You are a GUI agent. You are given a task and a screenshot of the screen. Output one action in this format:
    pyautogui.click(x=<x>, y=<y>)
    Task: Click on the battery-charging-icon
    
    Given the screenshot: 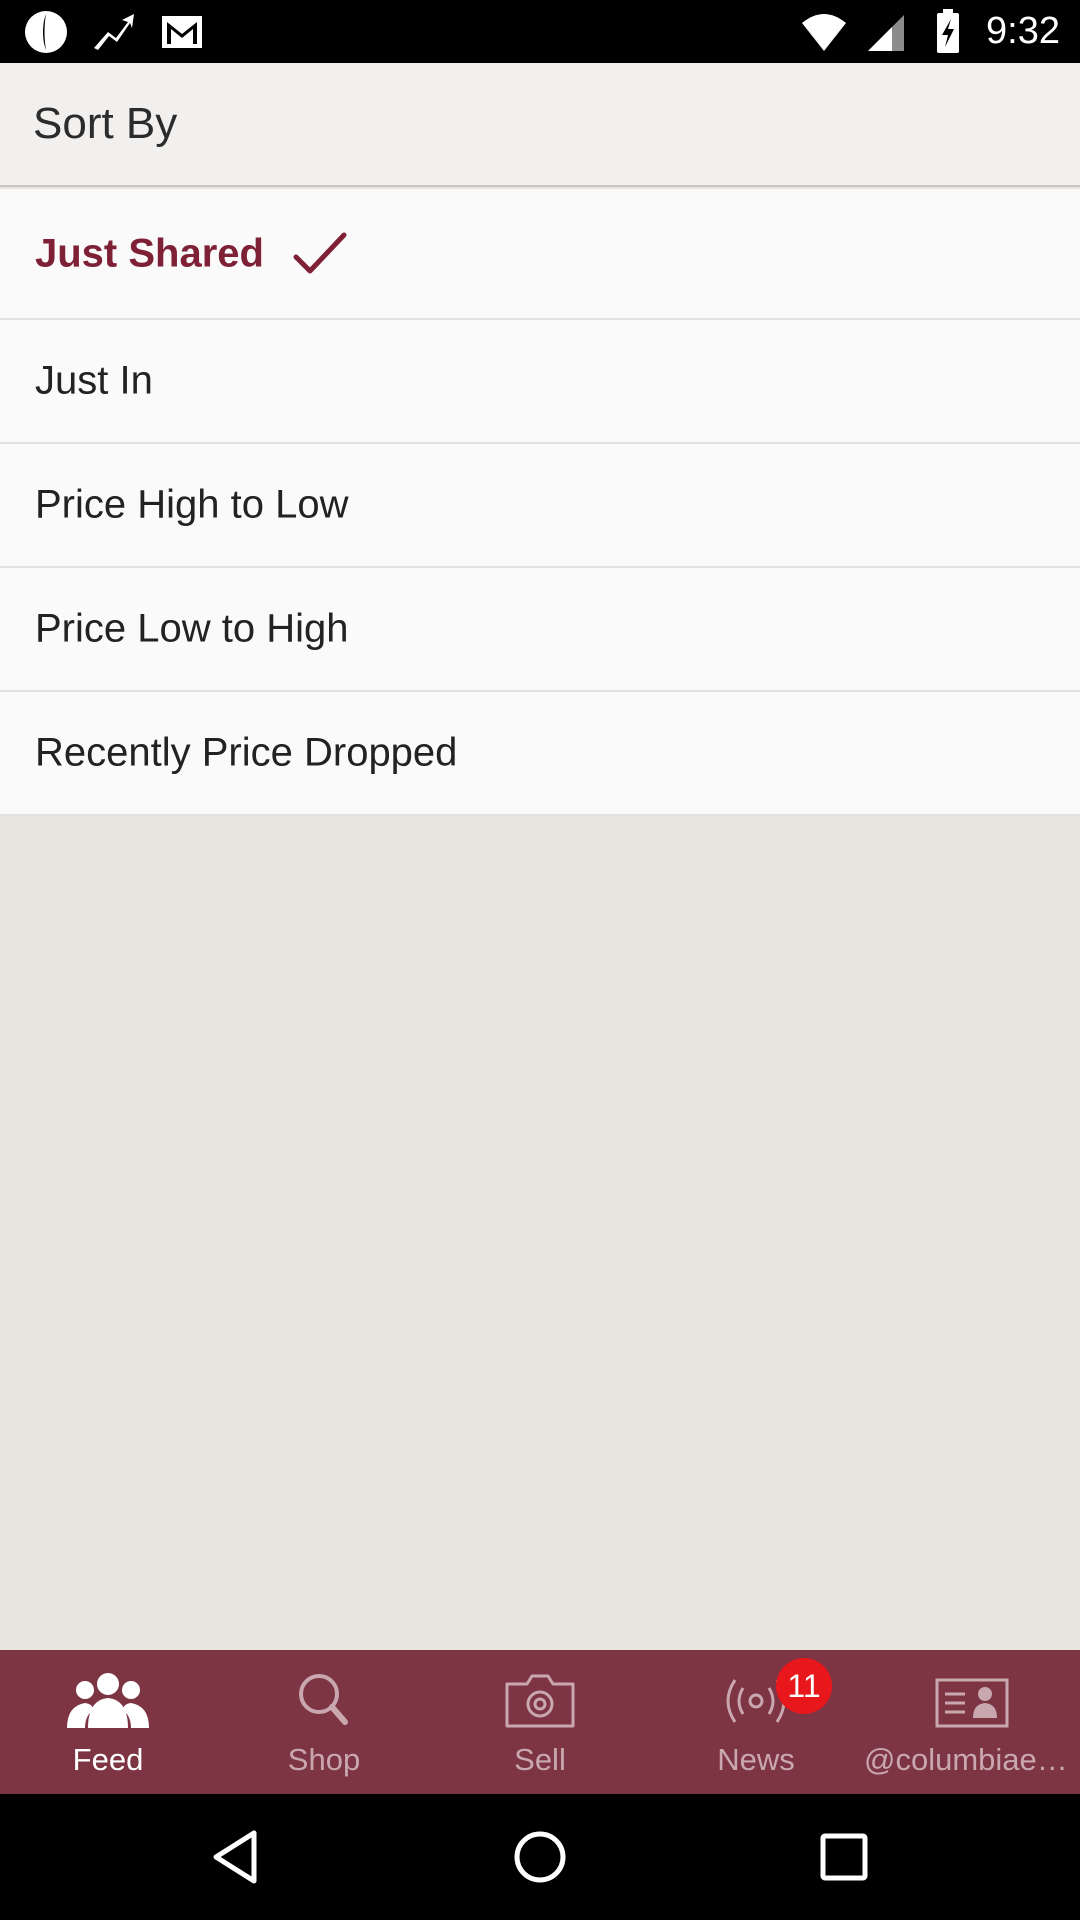 What is the action you would take?
    pyautogui.click(x=948, y=31)
    